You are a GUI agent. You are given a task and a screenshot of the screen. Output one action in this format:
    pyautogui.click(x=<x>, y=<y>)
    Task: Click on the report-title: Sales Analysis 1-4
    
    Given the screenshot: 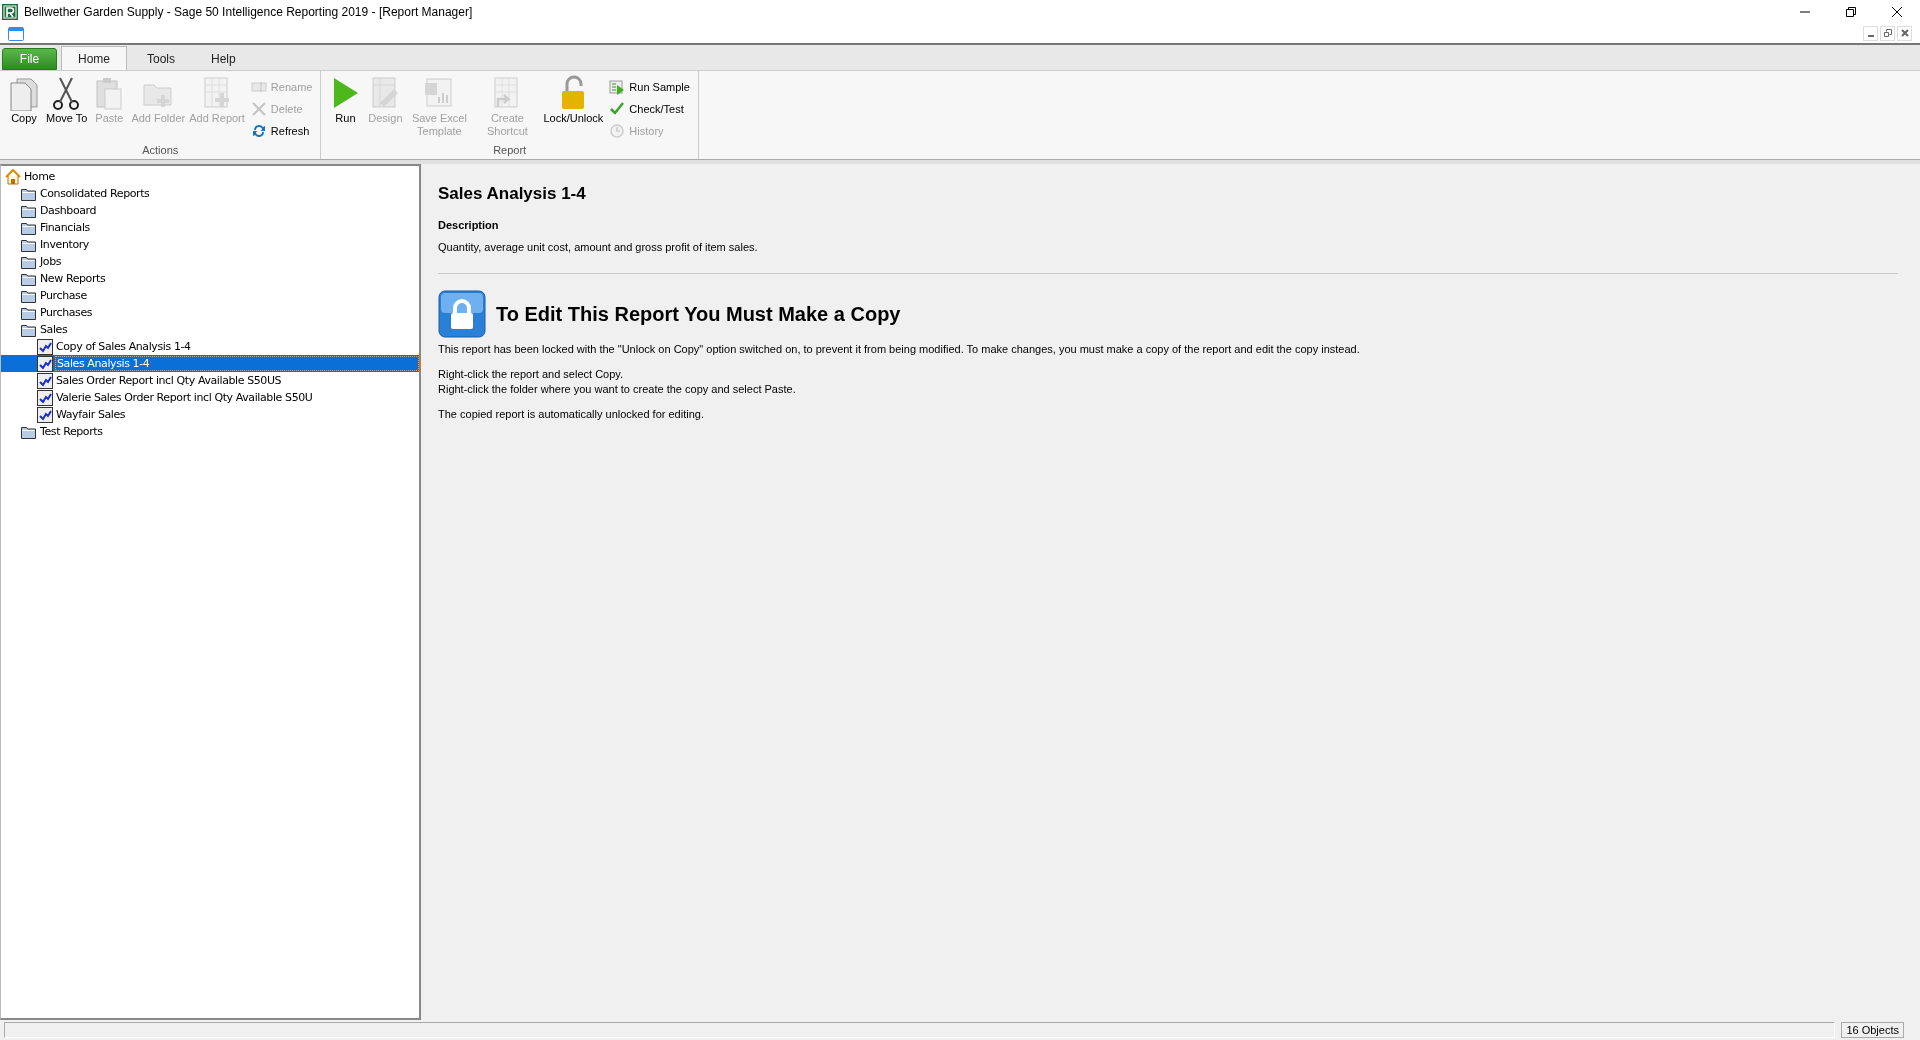 What is the action you would take?
    pyautogui.click(x=512, y=194)
    